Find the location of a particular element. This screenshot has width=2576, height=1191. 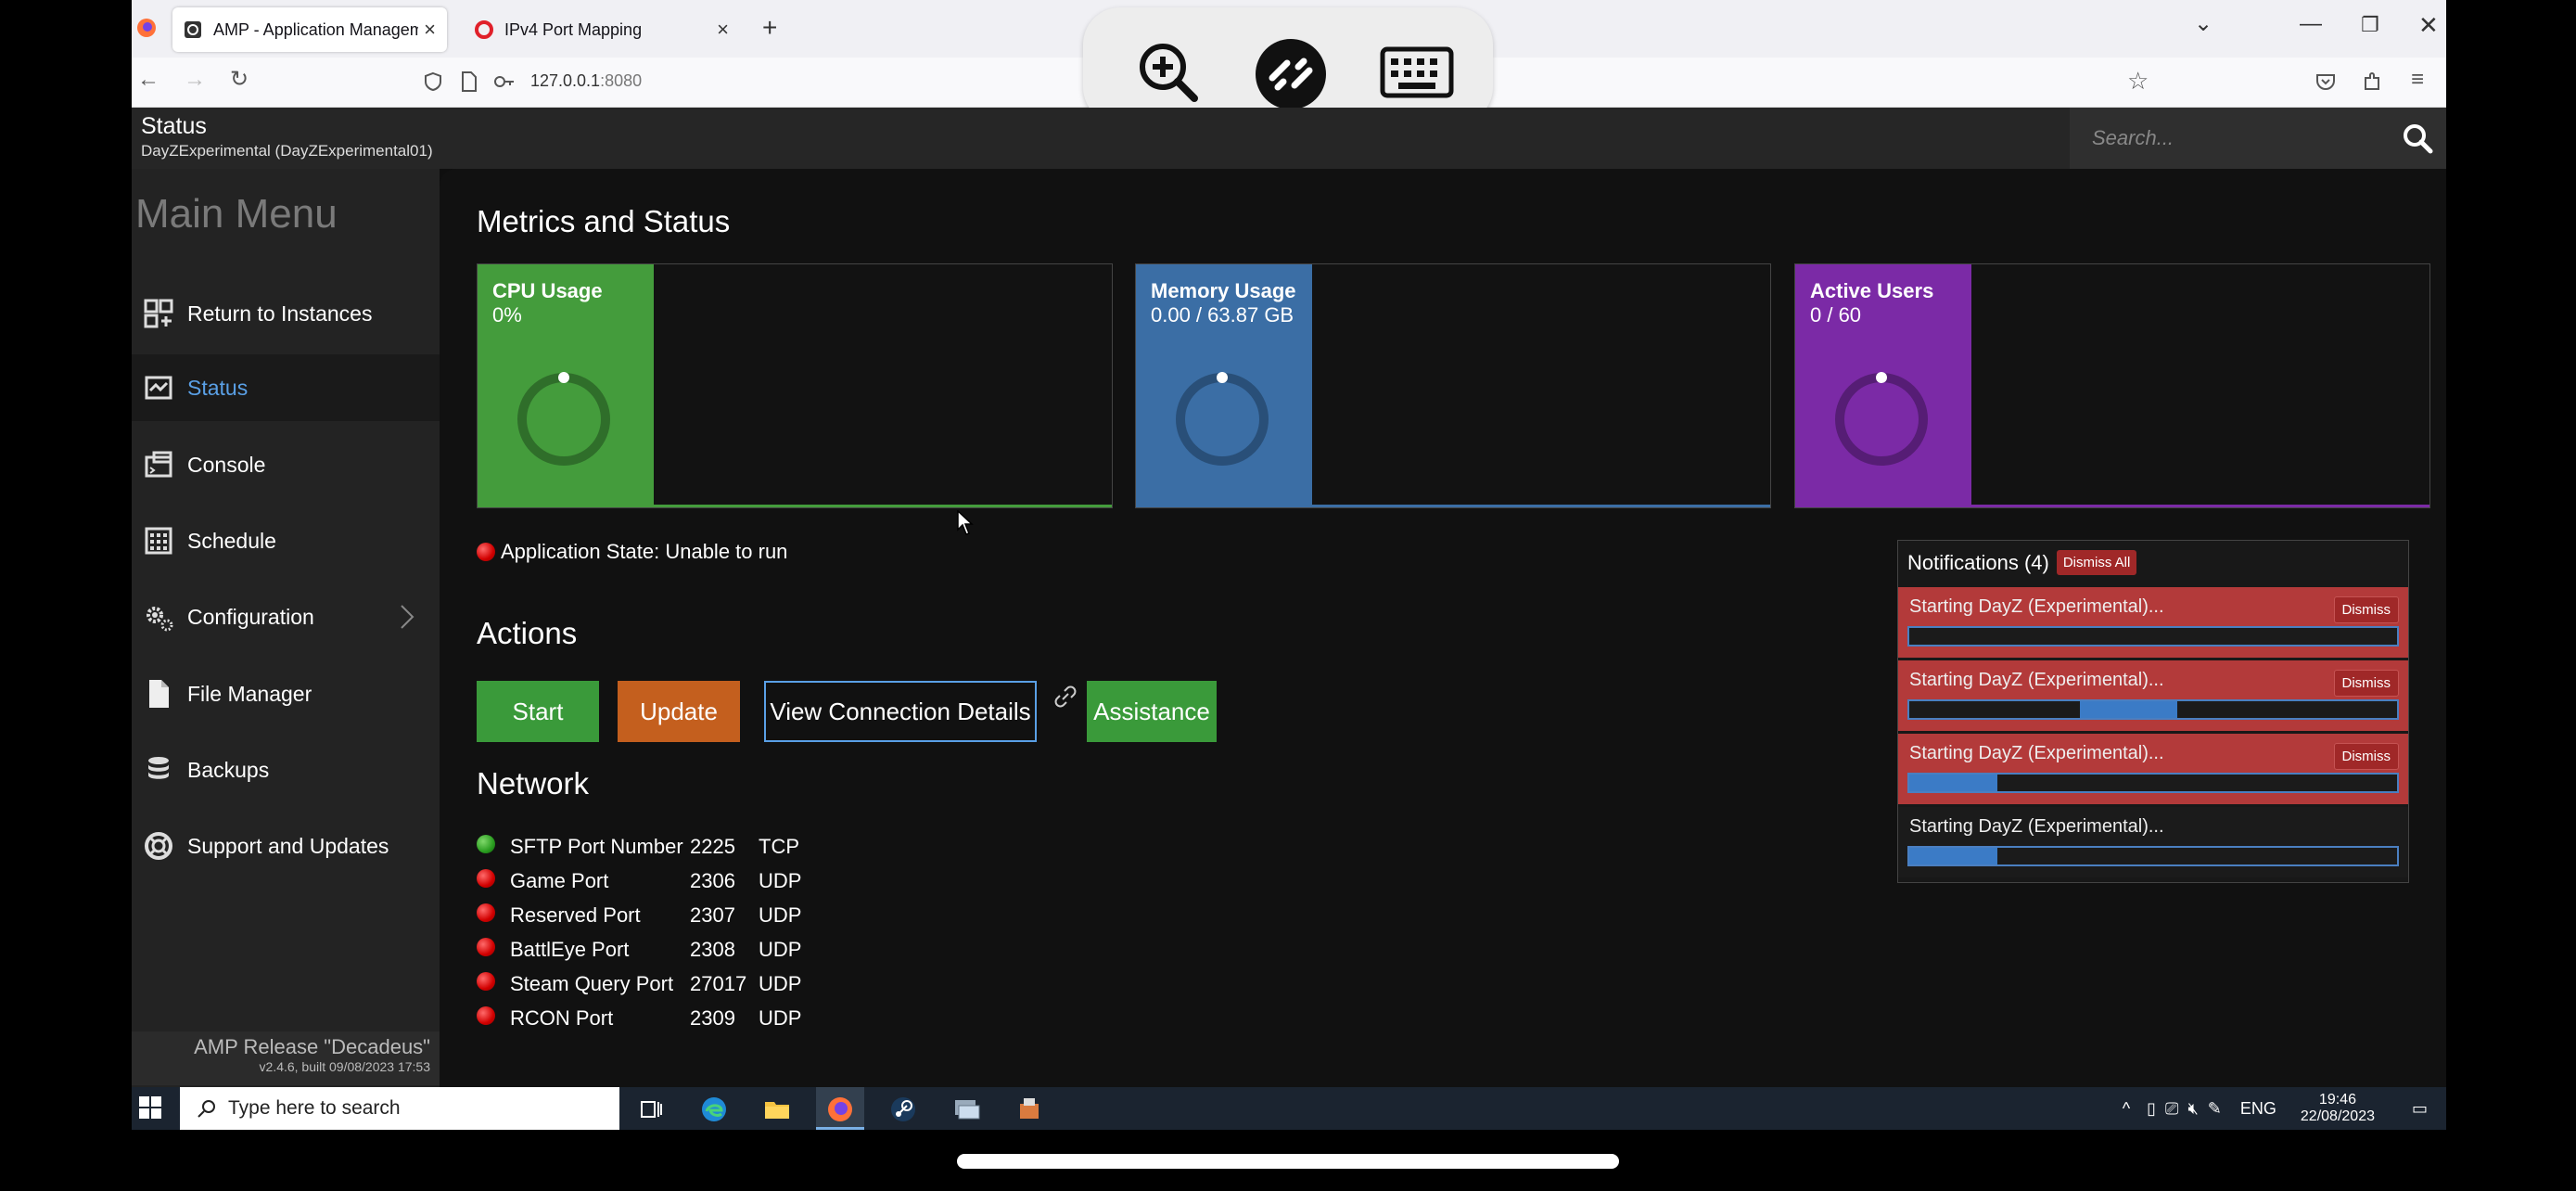

sidebar-item-support-and-updates: Support and Updates is located at coordinates (286, 846).